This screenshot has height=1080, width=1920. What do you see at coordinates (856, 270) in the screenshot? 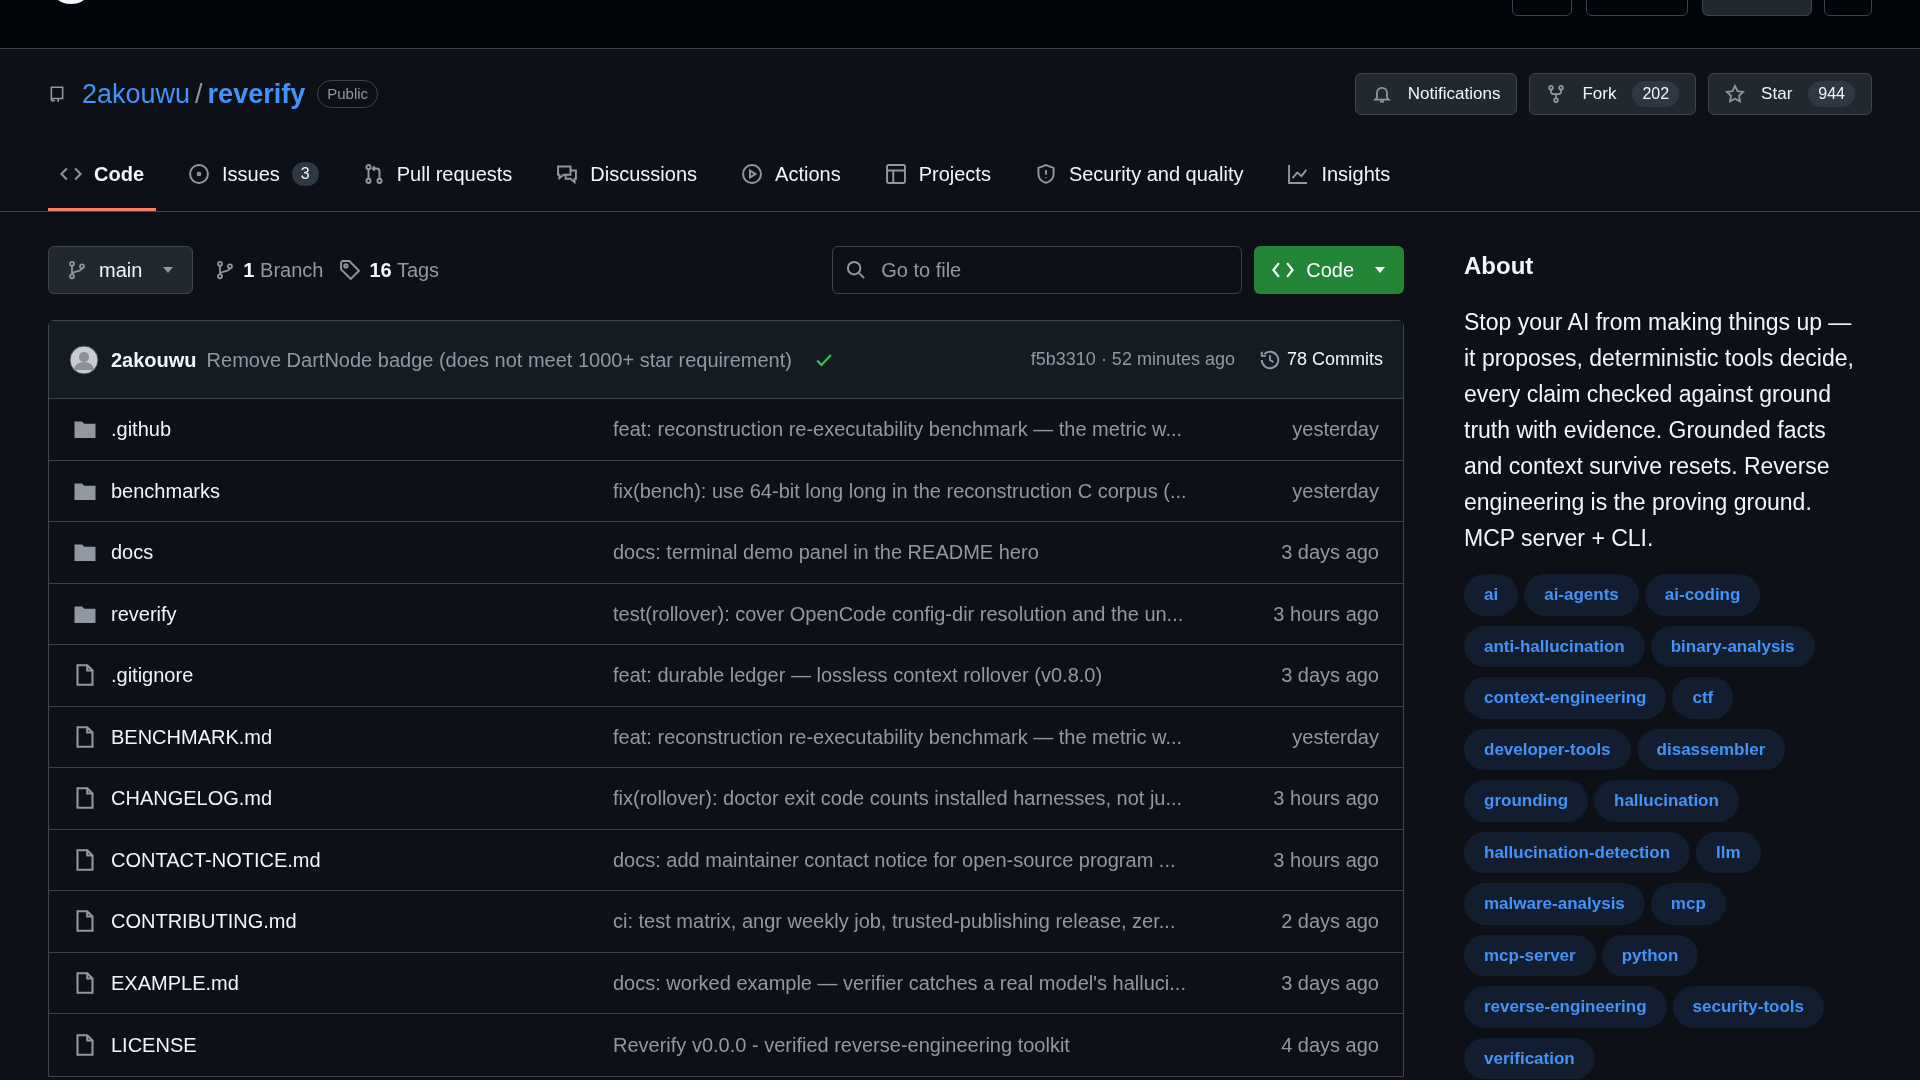
I see `search-icon` at bounding box center [856, 270].